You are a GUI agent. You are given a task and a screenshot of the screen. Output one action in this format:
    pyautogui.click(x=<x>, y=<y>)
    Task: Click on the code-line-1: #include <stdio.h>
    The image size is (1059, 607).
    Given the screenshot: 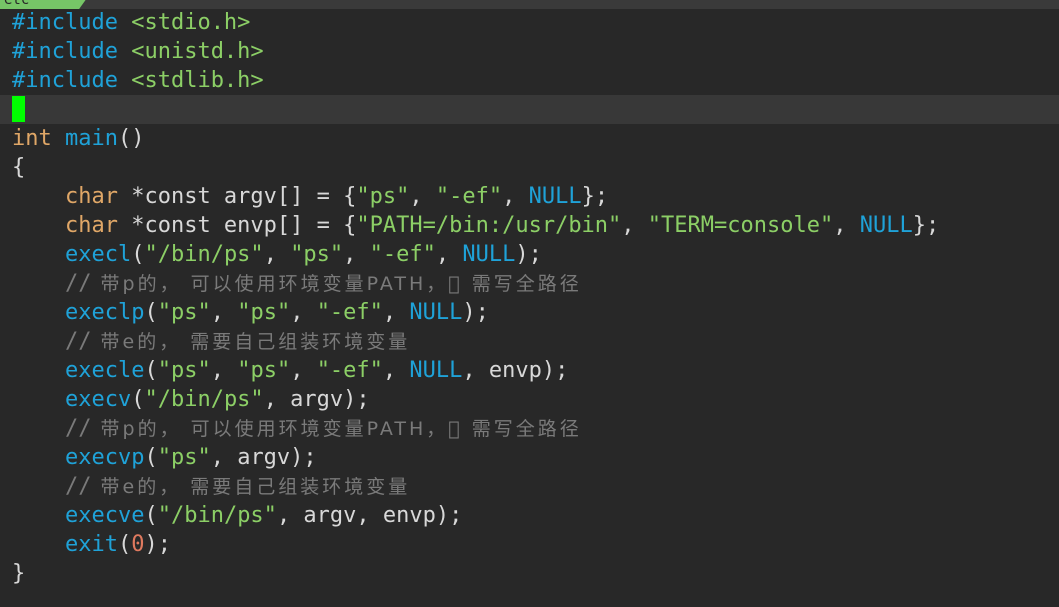 What is the action you would take?
    pyautogui.click(x=535, y=22)
    